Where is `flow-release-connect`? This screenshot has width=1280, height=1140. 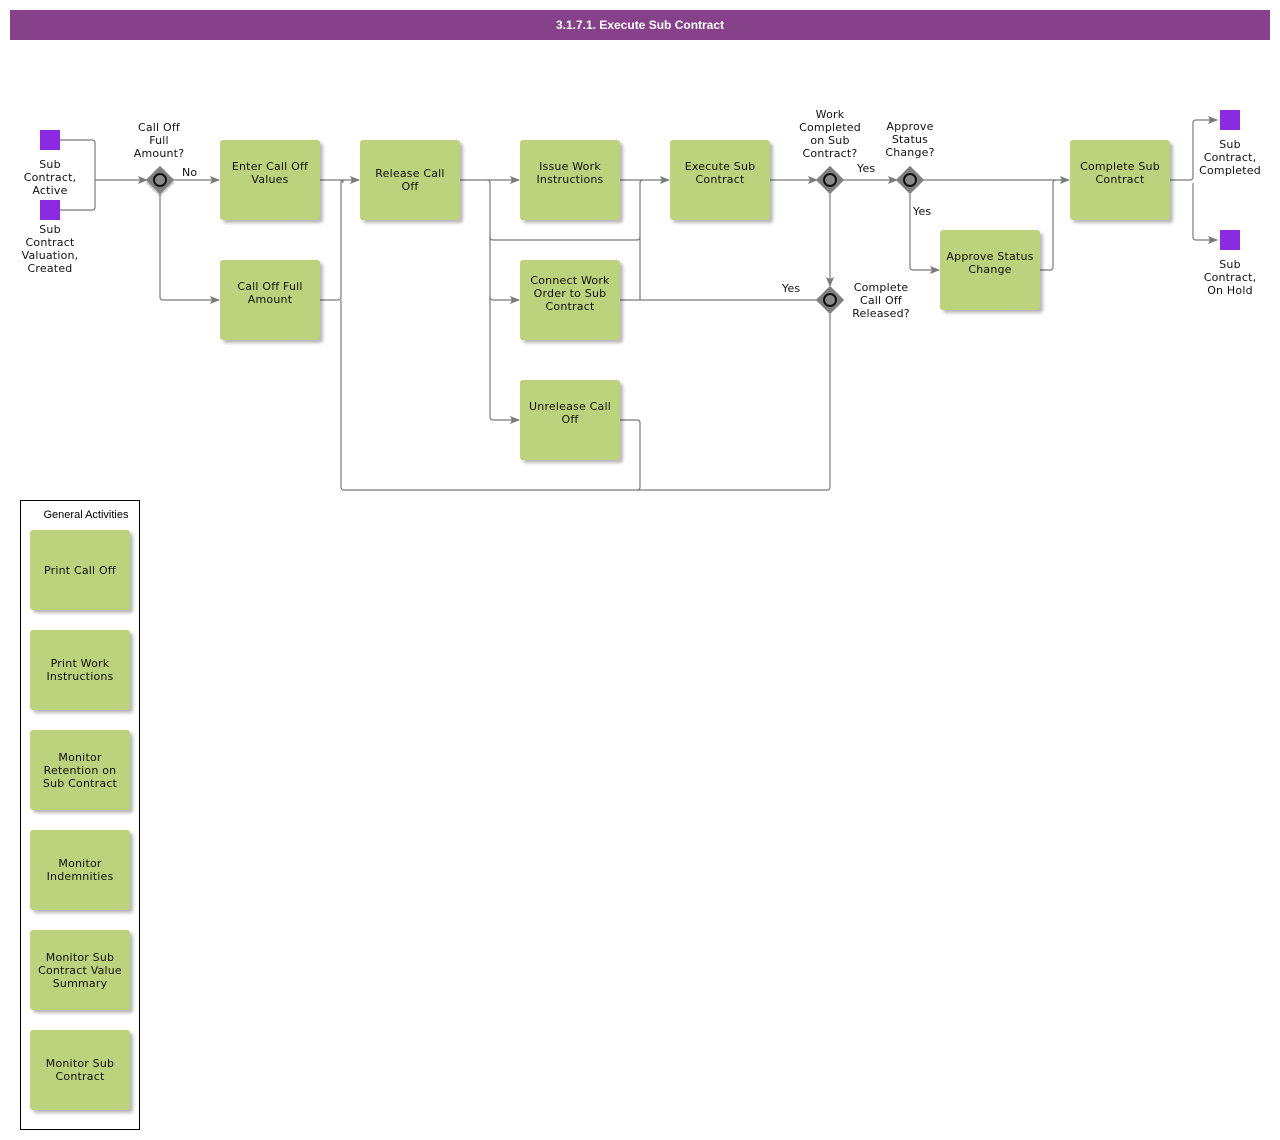
flow-release-connect is located at coordinates (504, 300).